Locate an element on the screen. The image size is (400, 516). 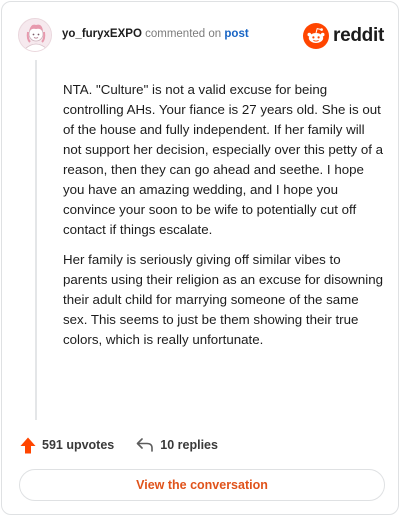
reddit-snoo-icon is located at coordinates (316, 36).